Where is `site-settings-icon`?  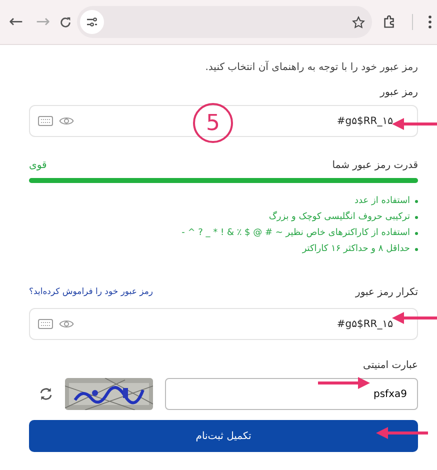
site-settings-icon is located at coordinates (92, 22).